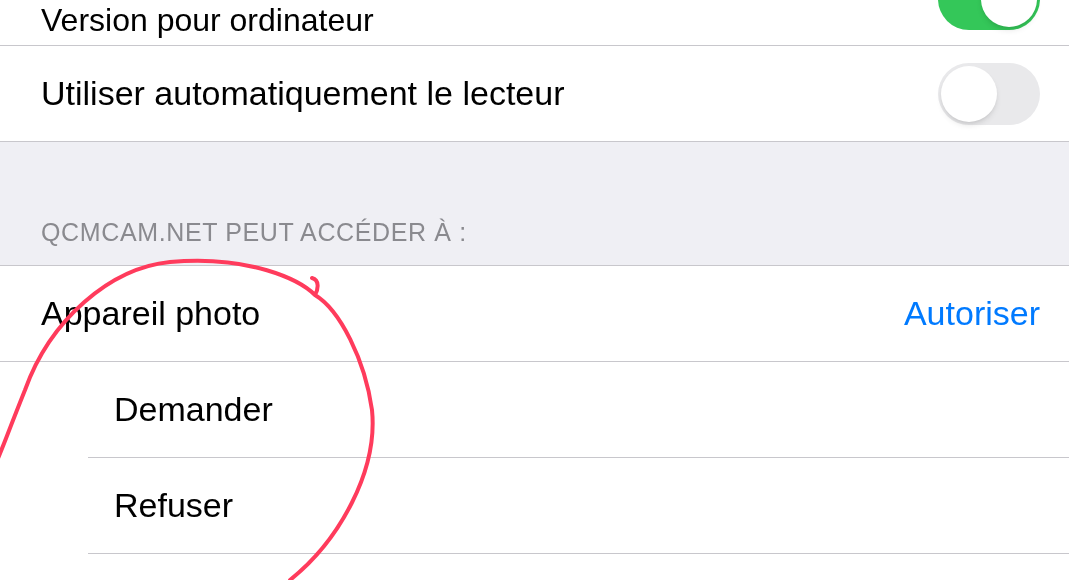 This screenshot has width=1069, height=580. I want to click on setting-label: Version pour ordinateur, so click(207, 20).